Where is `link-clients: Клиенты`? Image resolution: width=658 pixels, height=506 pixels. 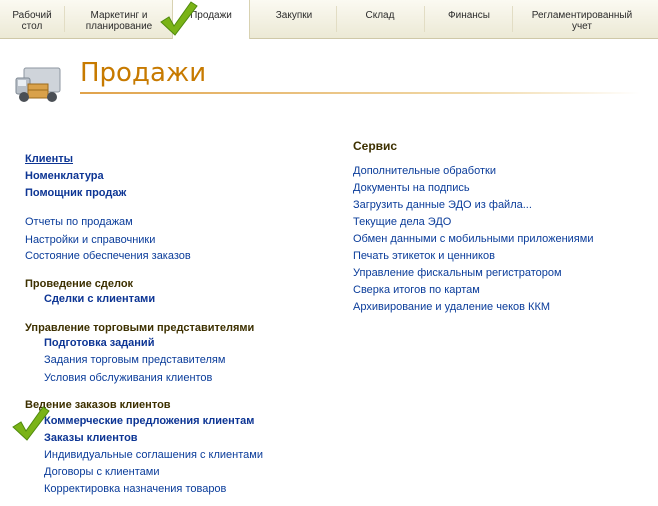
link-clients: Клиенты is located at coordinates (49, 159).